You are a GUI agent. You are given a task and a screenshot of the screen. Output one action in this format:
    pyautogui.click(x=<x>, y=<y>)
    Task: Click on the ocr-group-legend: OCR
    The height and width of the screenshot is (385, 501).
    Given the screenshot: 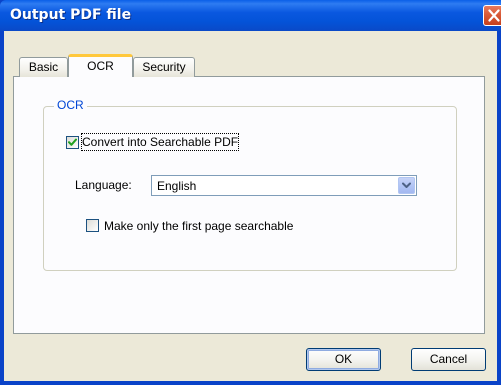 What is the action you would take?
    pyautogui.click(x=70, y=105)
    